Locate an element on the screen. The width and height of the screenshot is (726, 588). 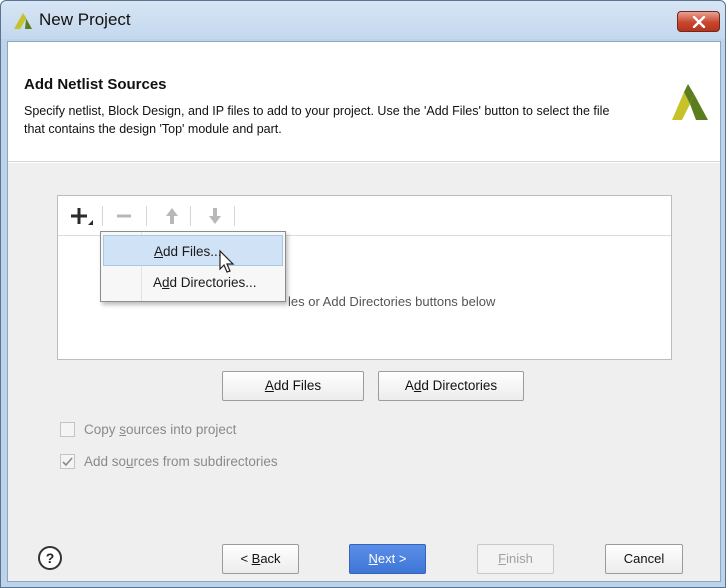
add-directories-button: Add Directories is located at coordinates (451, 386).